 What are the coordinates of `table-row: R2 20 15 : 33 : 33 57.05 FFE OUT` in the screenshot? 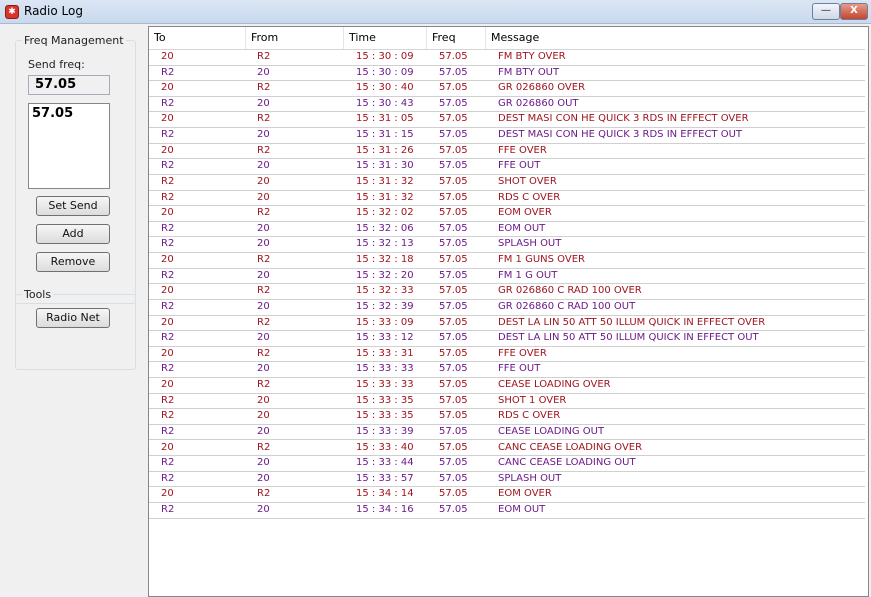 It's located at (507, 370).